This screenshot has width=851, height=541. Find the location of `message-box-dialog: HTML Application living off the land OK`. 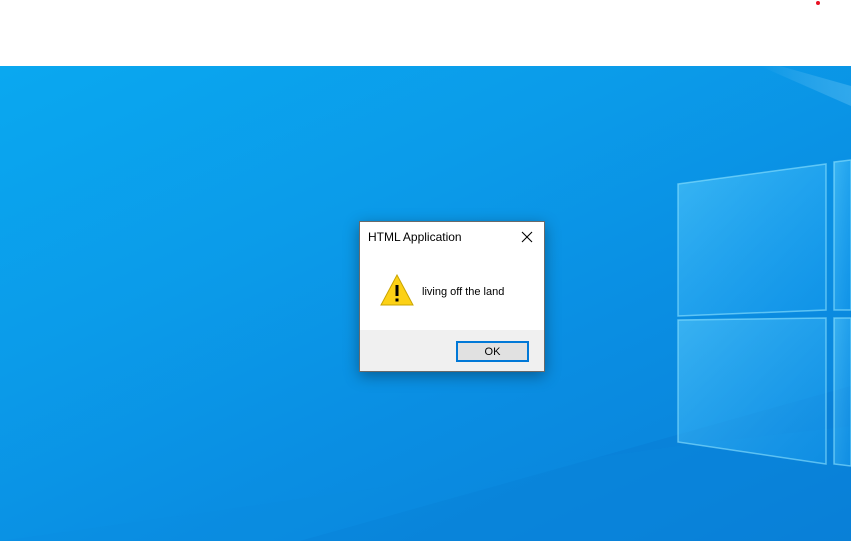

message-box-dialog: HTML Application living off the land OK is located at coordinates (452, 296).